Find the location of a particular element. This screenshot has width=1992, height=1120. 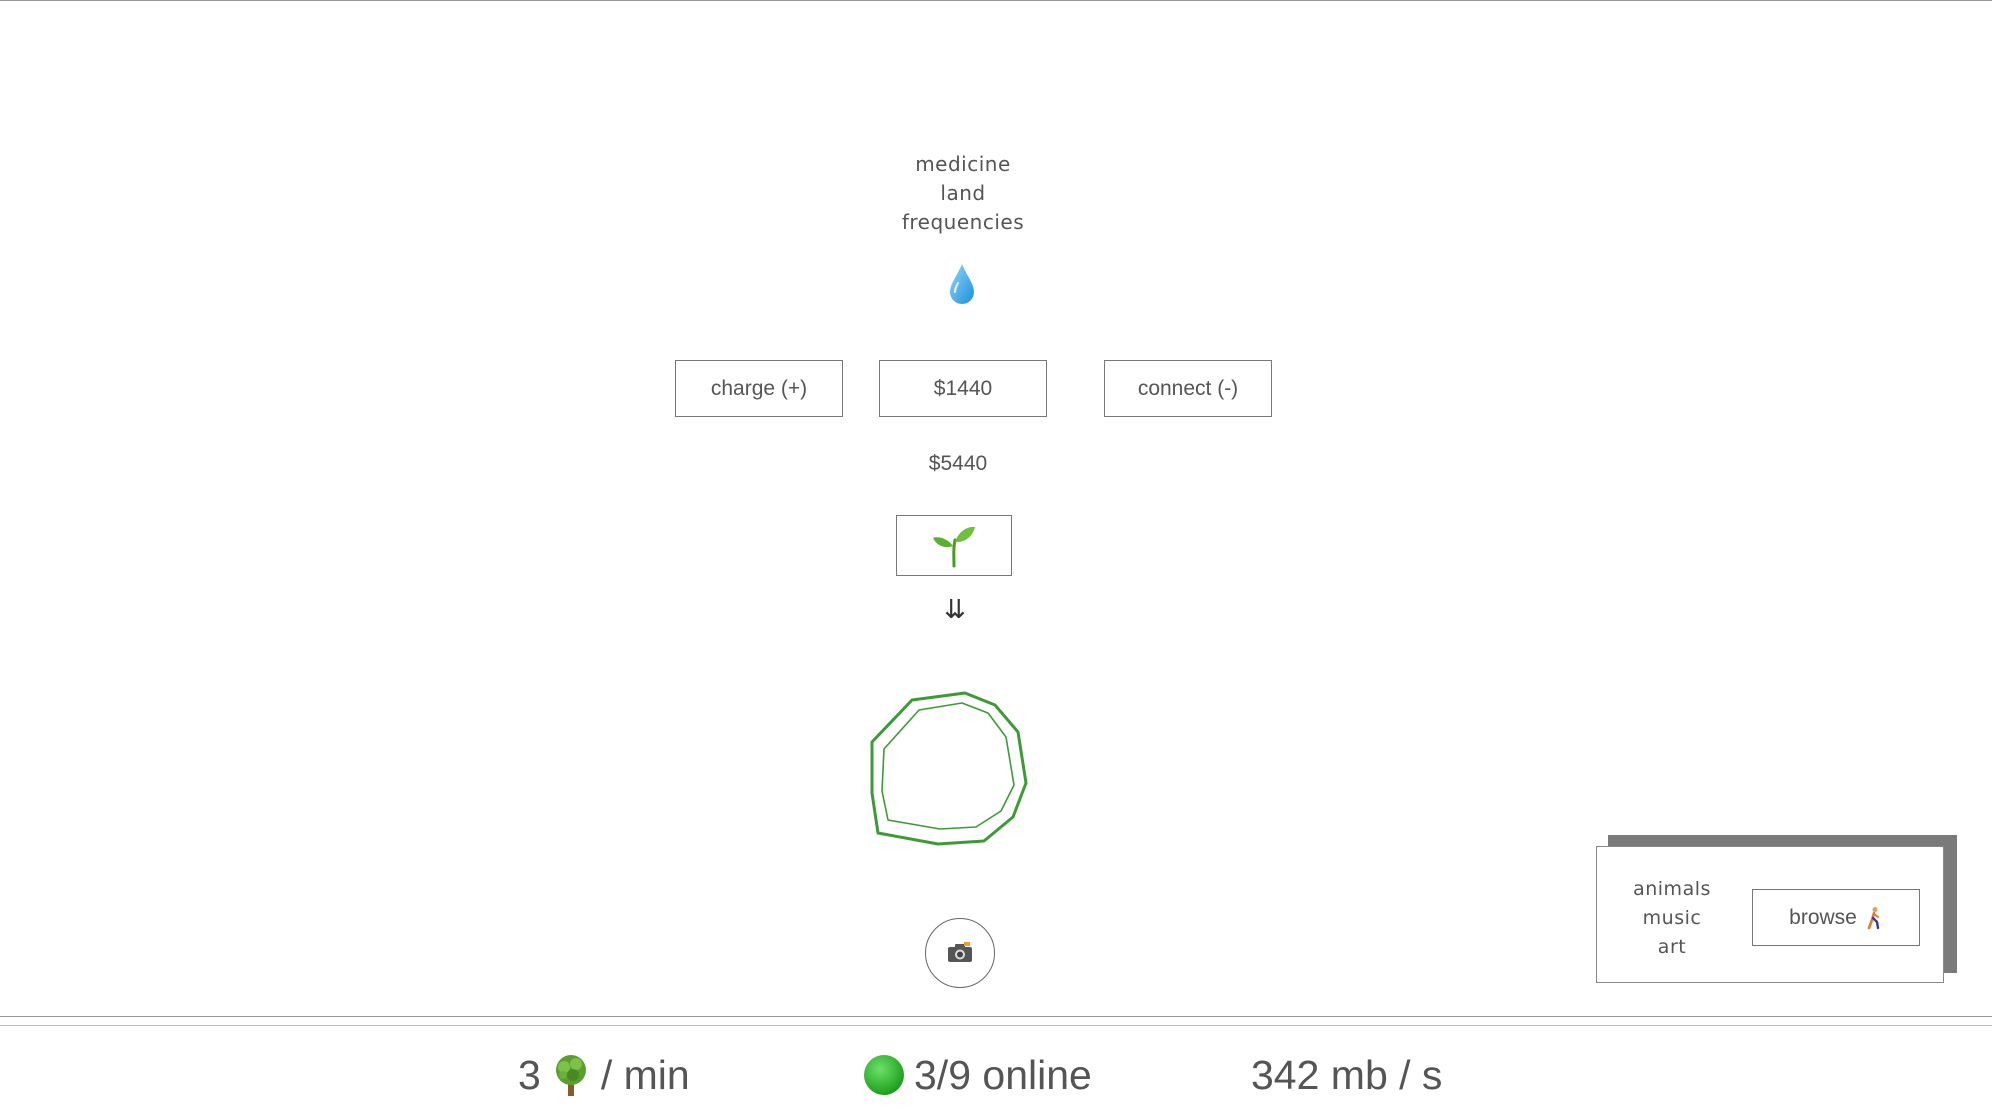

panel-tag-item: art is located at coordinates (1672, 947).